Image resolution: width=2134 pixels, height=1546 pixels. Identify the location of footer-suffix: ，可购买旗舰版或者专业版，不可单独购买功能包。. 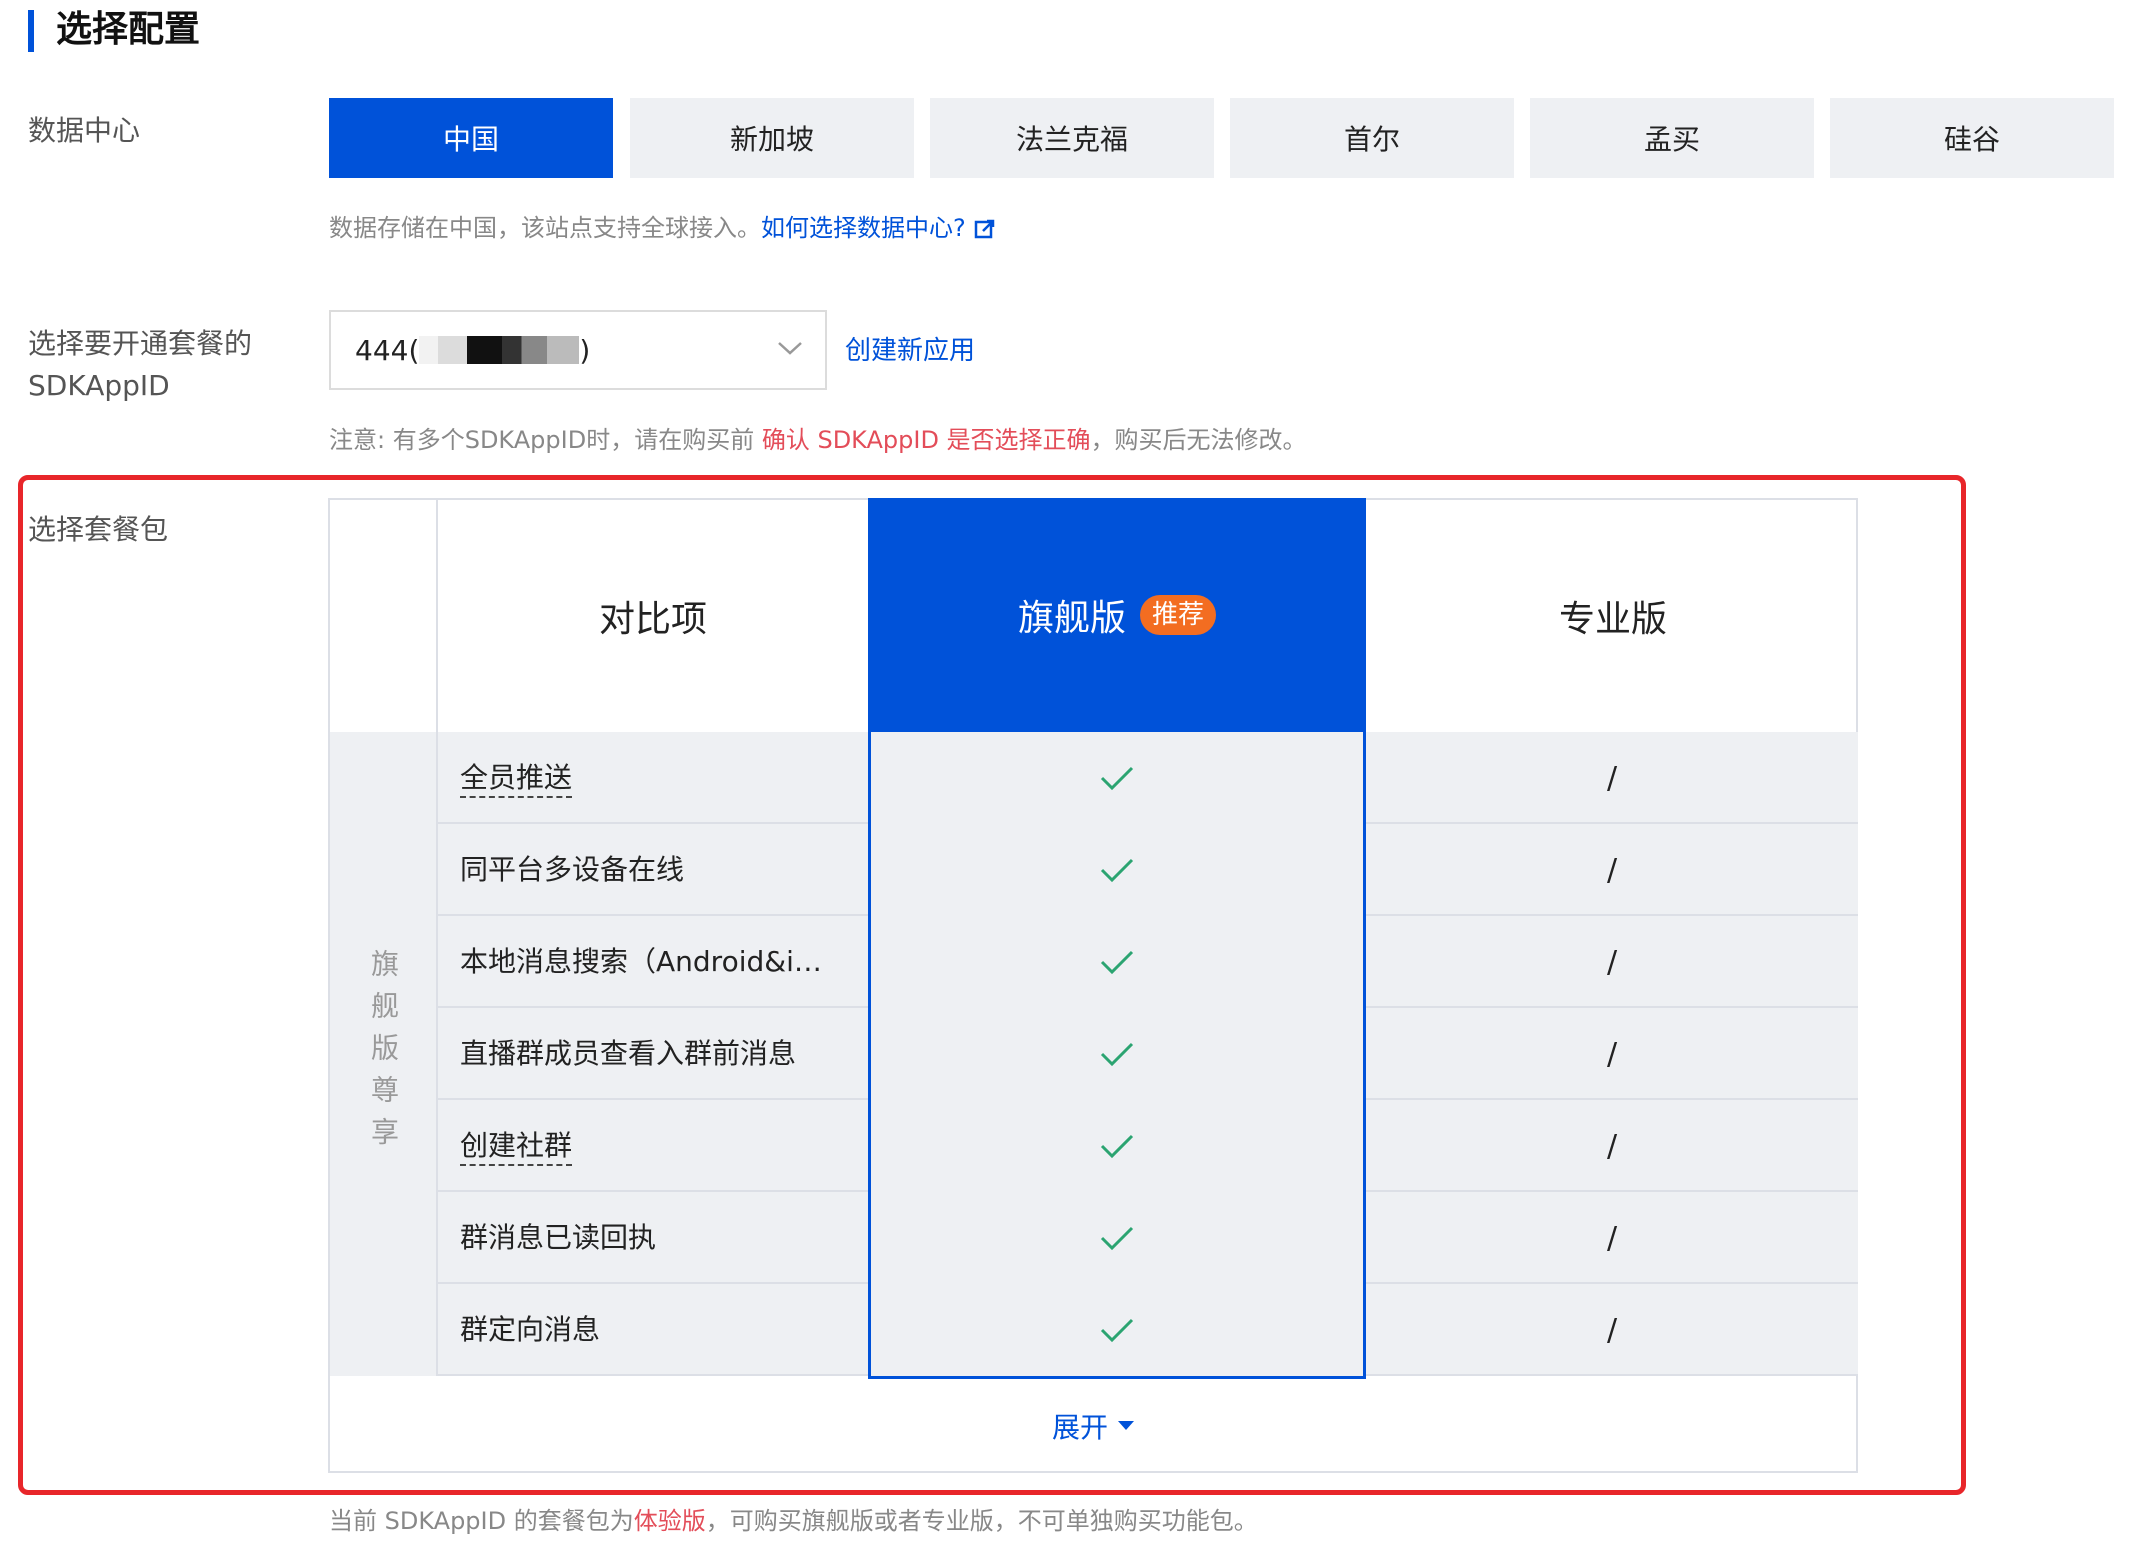
(981, 1521).